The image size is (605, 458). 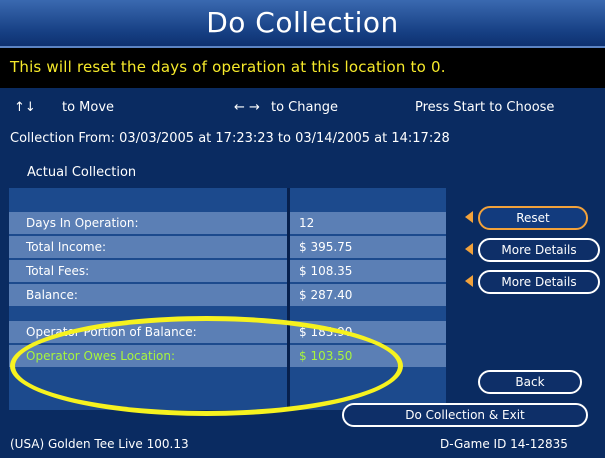 What do you see at coordinates (533, 218) in the screenshot?
I see `reset-button: Reset` at bounding box center [533, 218].